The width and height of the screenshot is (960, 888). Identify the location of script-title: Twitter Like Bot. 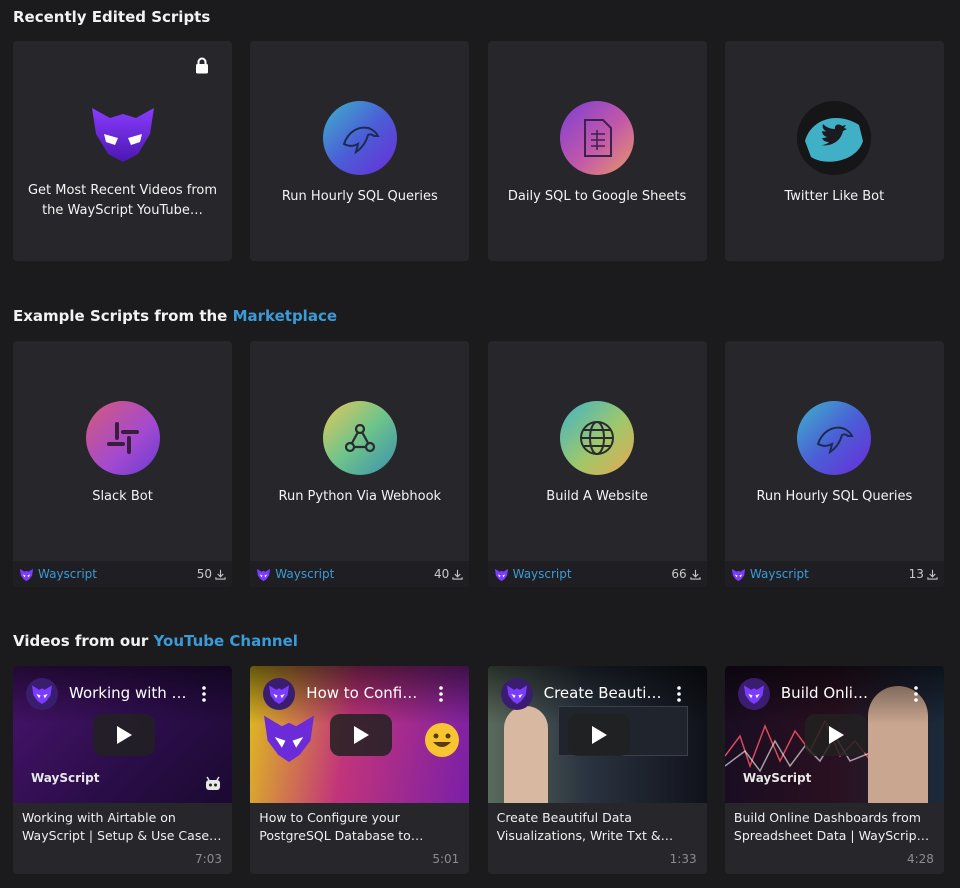
(834, 196).